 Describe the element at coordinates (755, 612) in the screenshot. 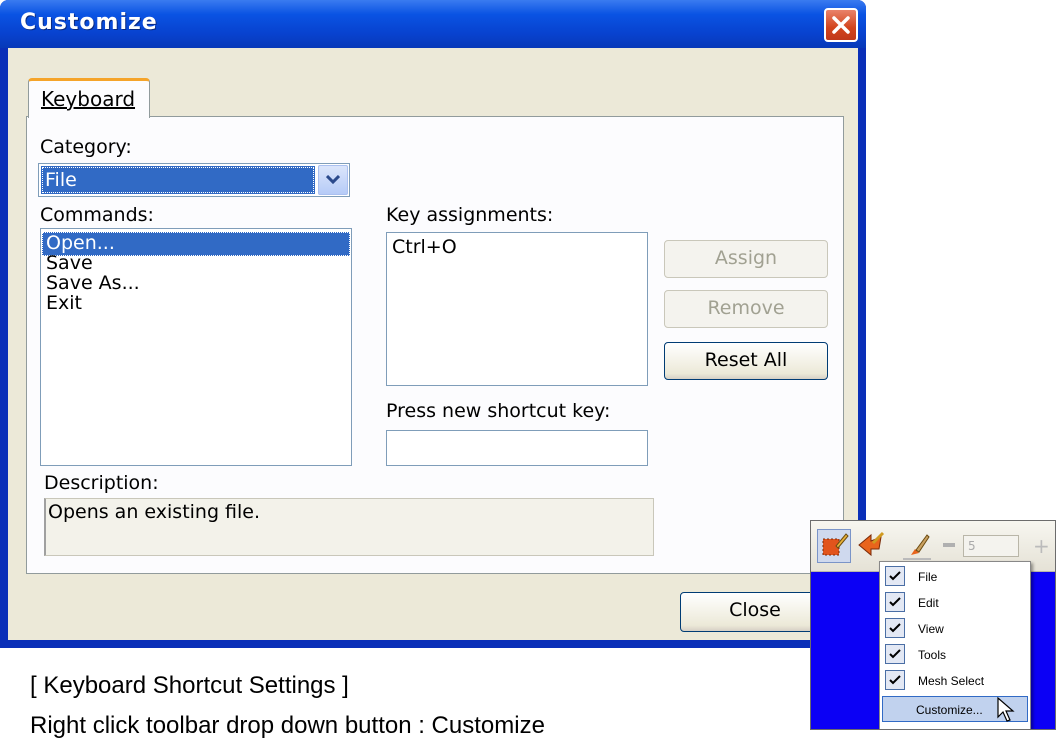

I see `close-button: Close` at that location.